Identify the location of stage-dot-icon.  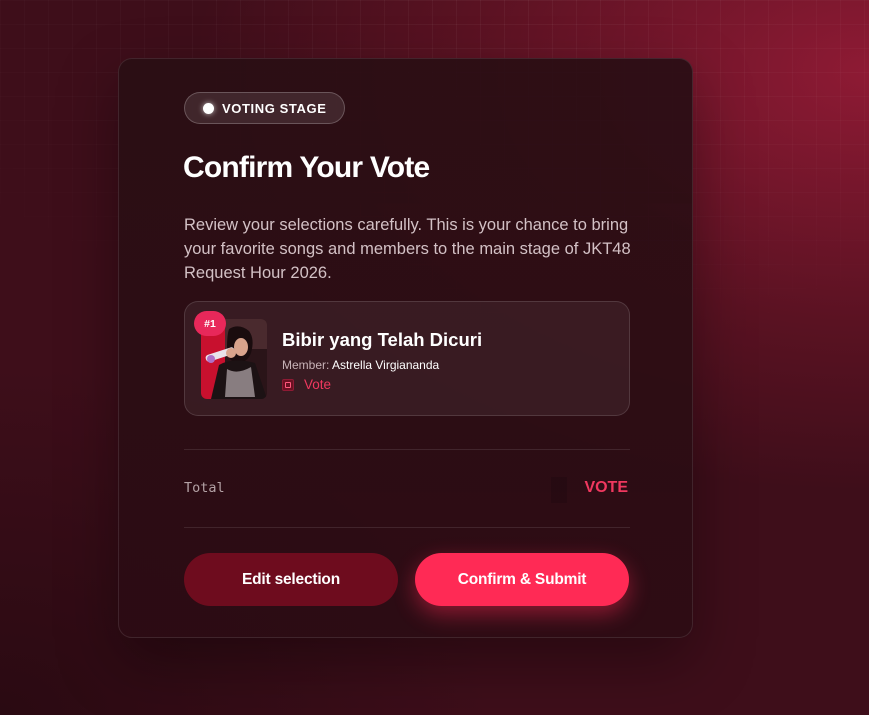
(208, 108).